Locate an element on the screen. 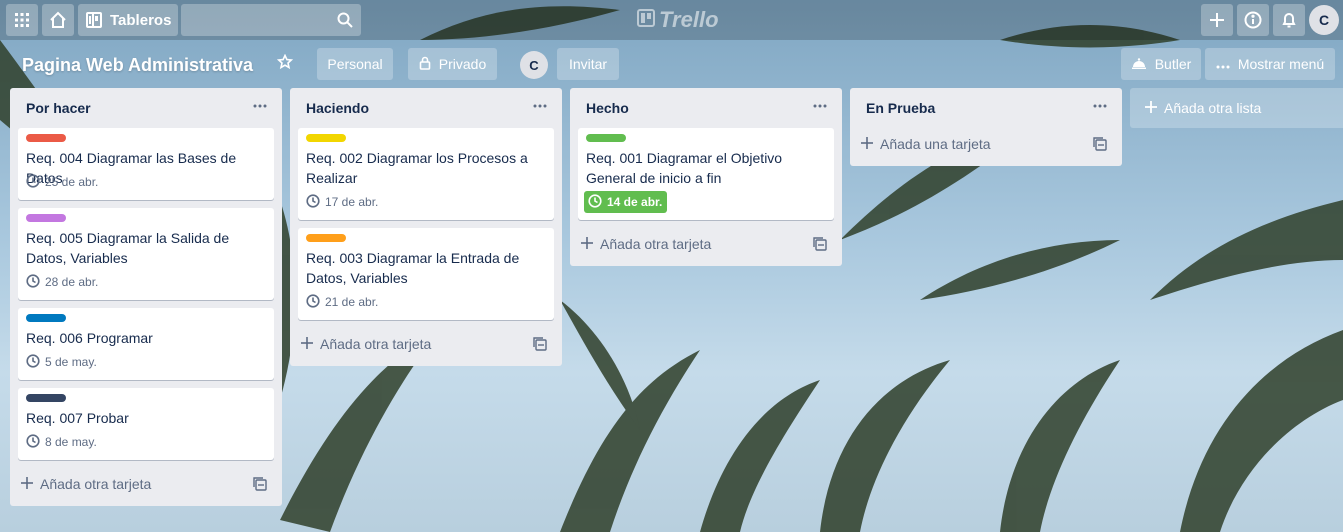 The image size is (1343, 532). list-title: Haciendo is located at coordinates (337, 108).